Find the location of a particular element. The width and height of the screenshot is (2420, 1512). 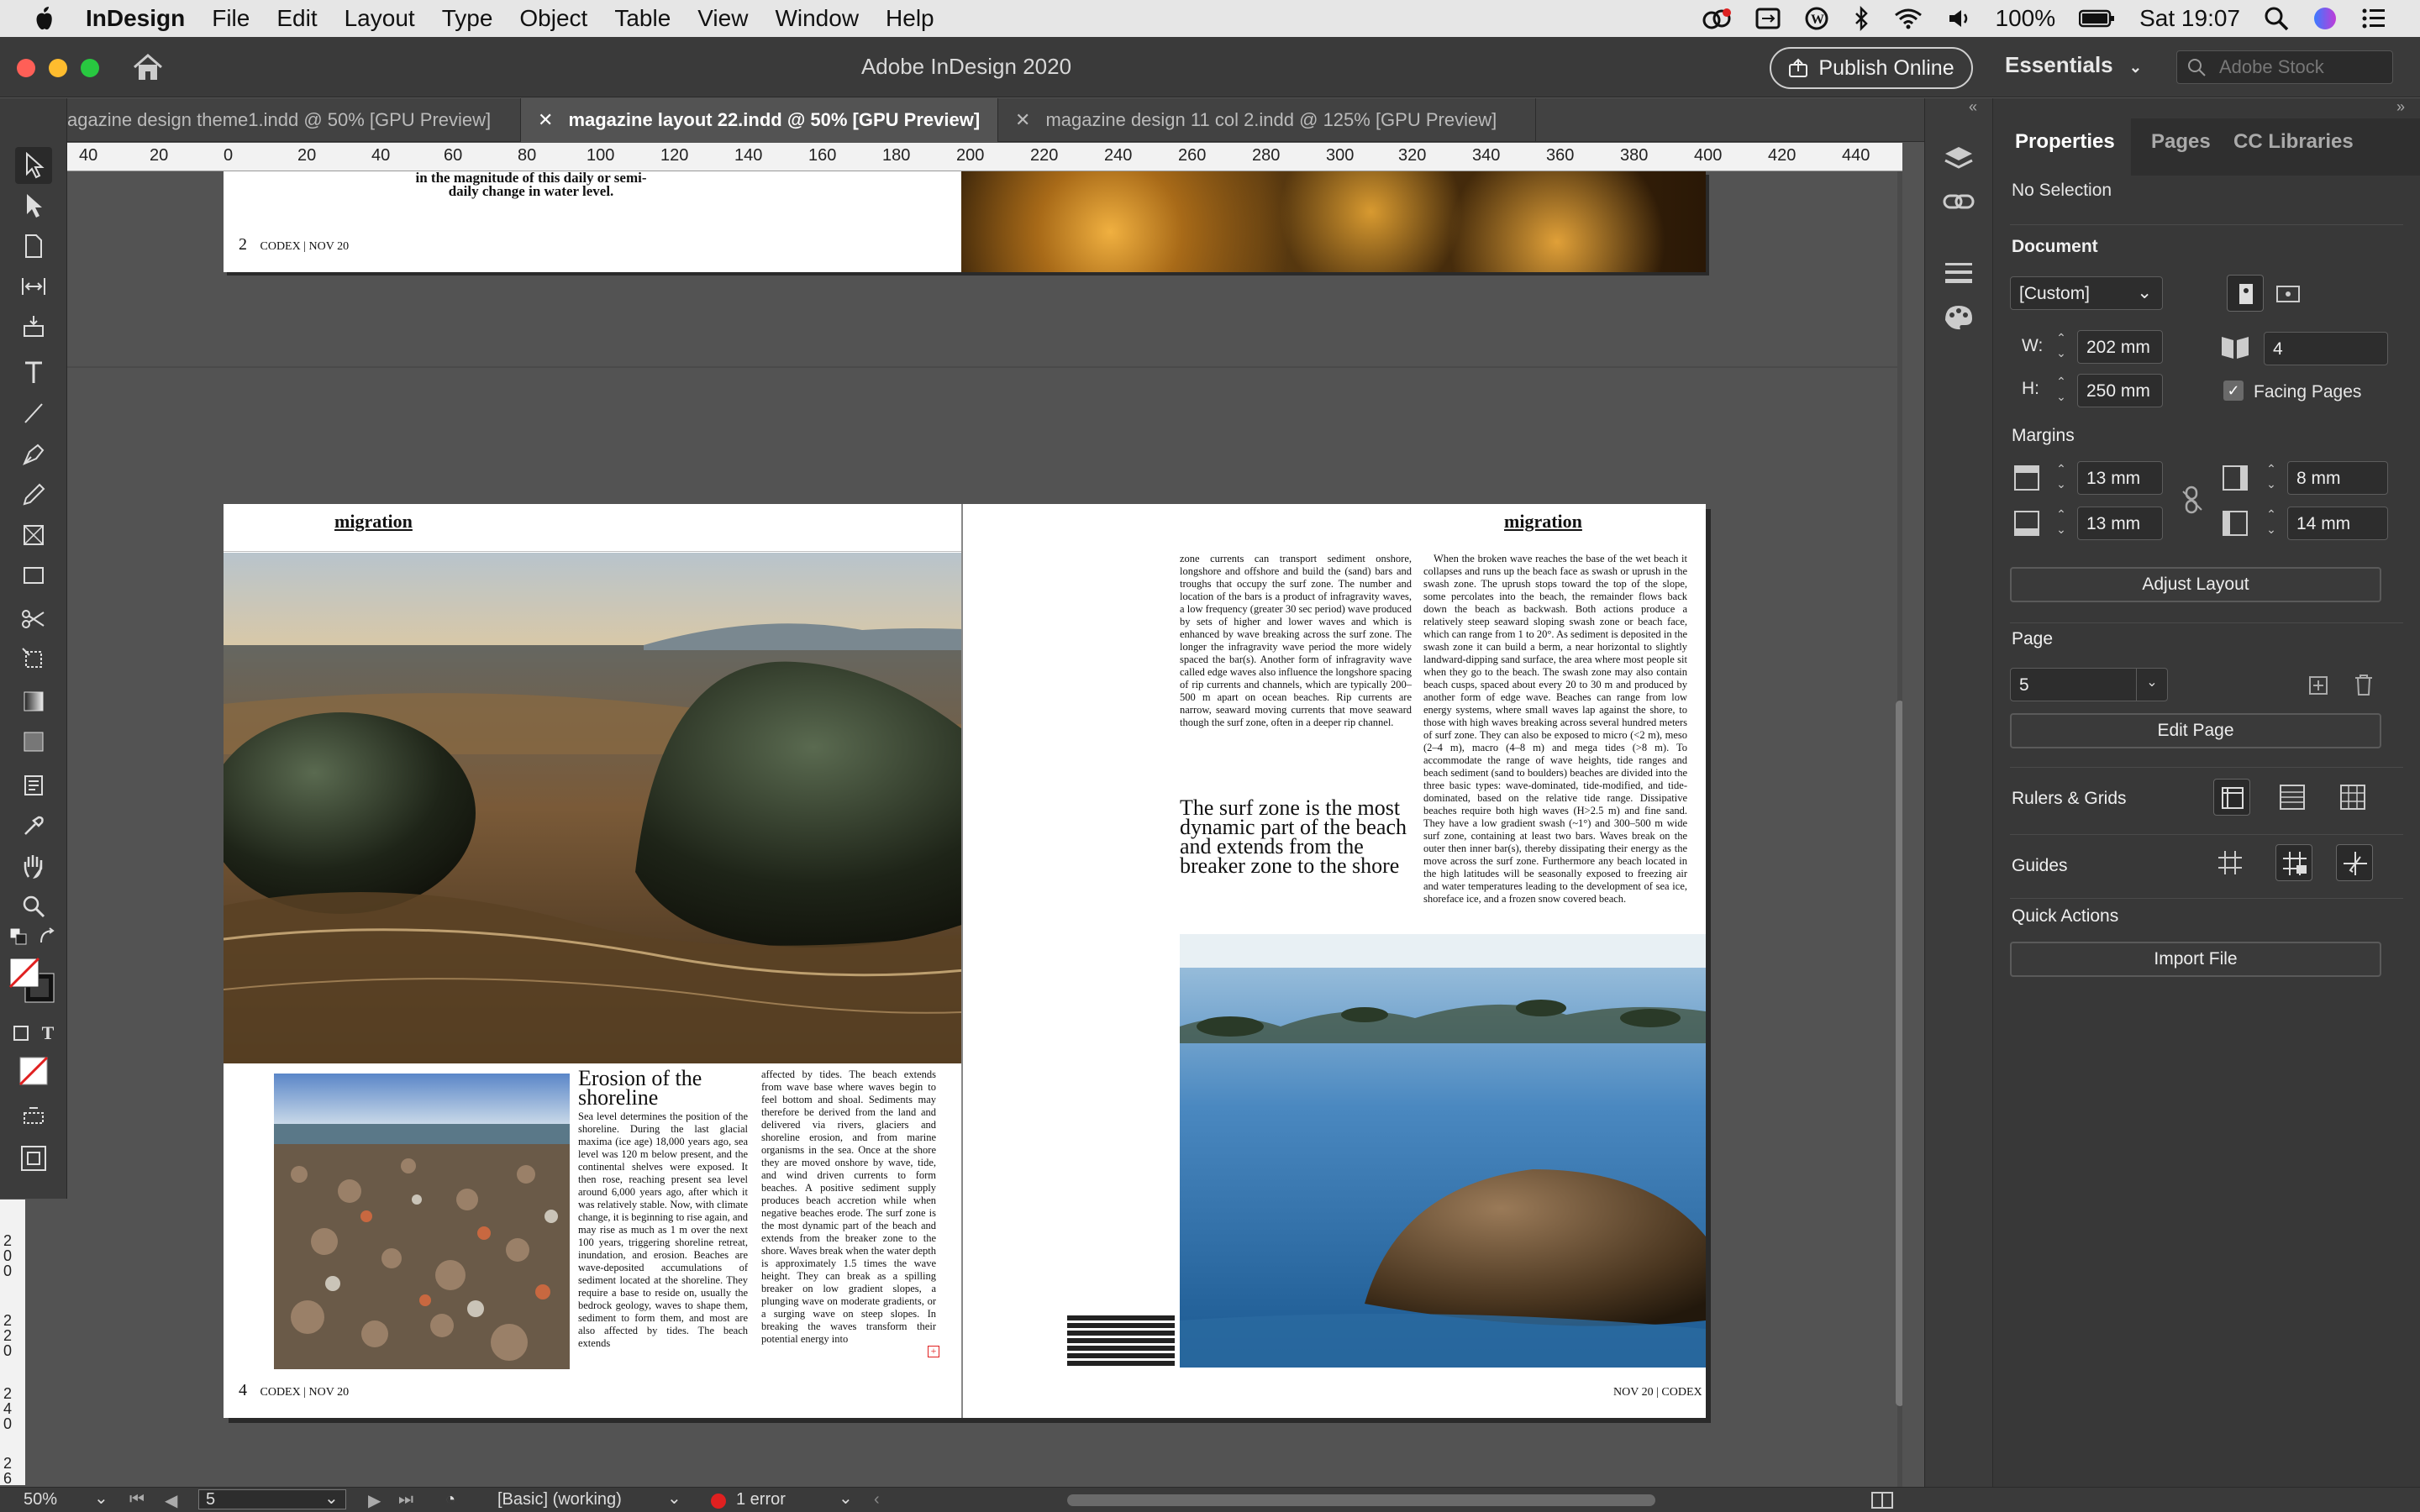

pencil-tool-icon is located at coordinates (34, 494).